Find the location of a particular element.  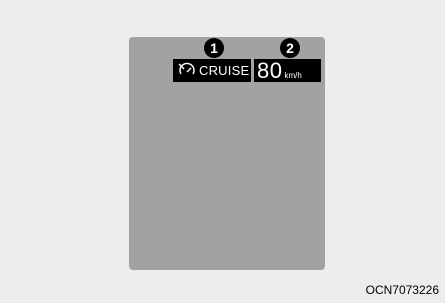

set-speed-unit: km/h is located at coordinates (293, 75).